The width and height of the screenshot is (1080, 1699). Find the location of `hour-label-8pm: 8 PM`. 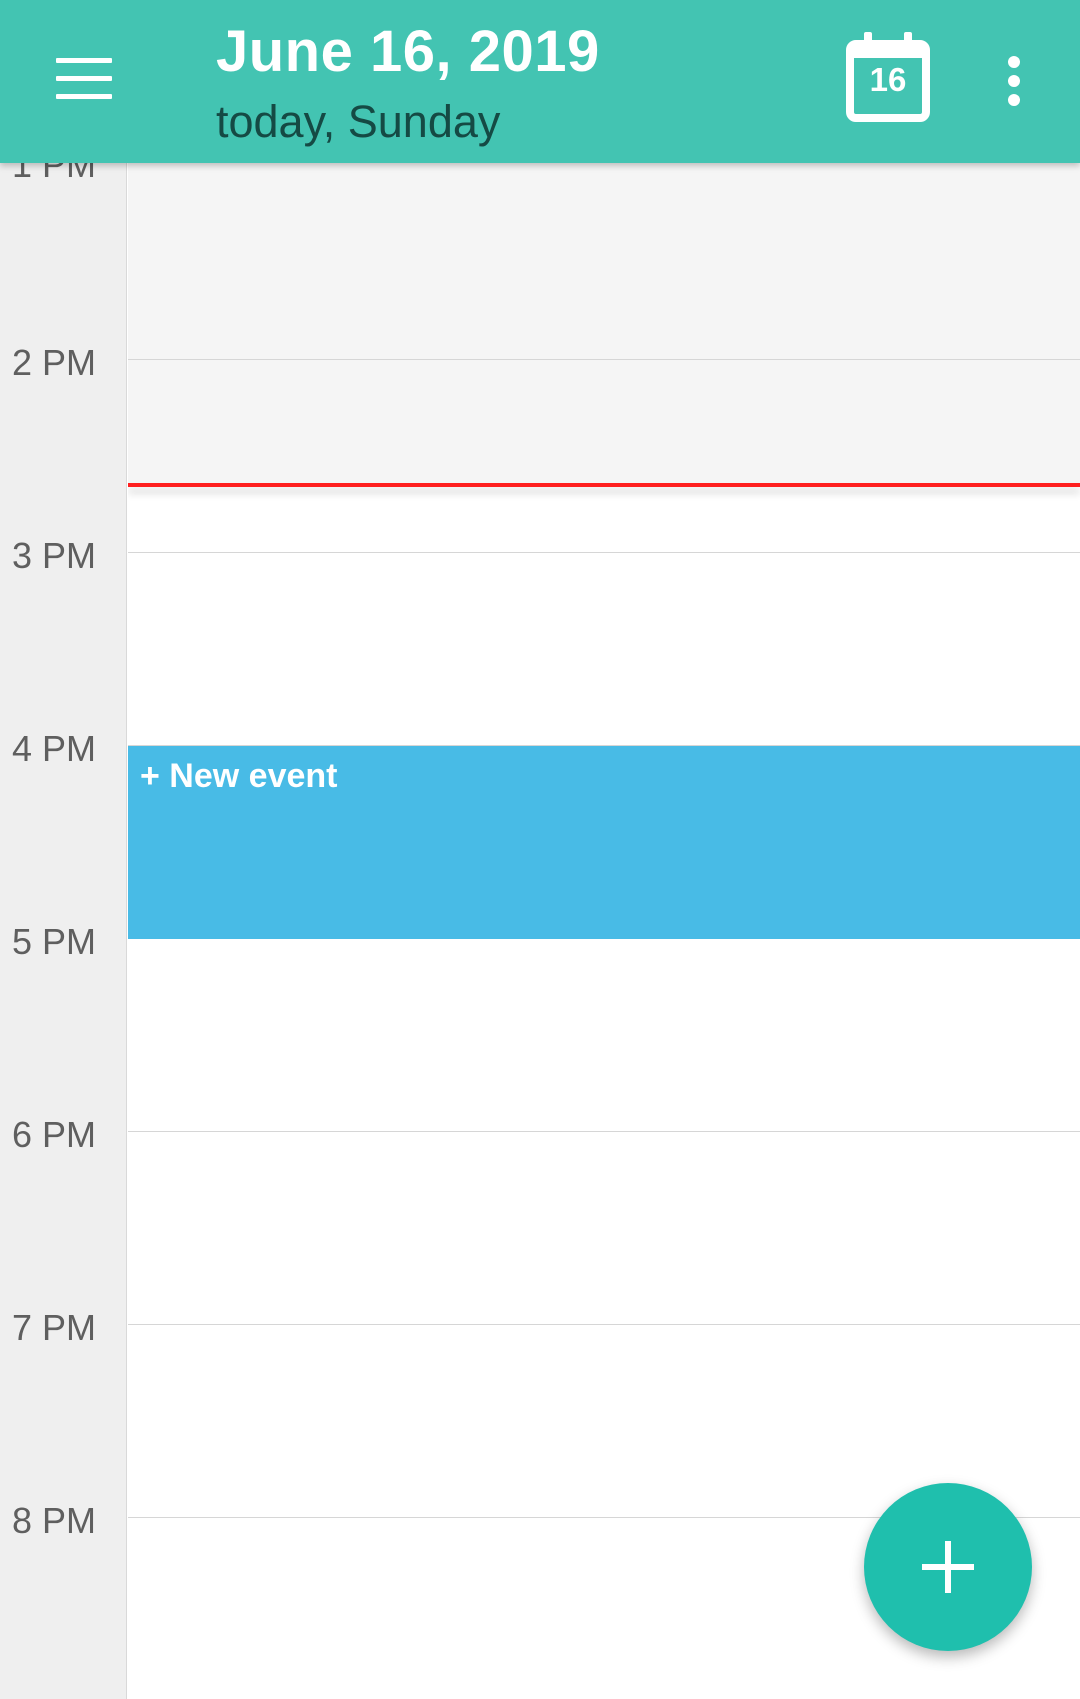

hour-label-8pm: 8 PM is located at coordinates (54, 1520).